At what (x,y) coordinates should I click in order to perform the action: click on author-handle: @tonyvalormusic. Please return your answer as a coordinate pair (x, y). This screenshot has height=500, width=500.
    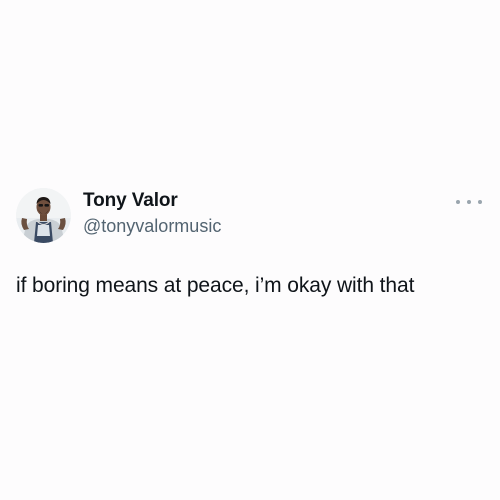
    Looking at the image, I should click on (152, 226).